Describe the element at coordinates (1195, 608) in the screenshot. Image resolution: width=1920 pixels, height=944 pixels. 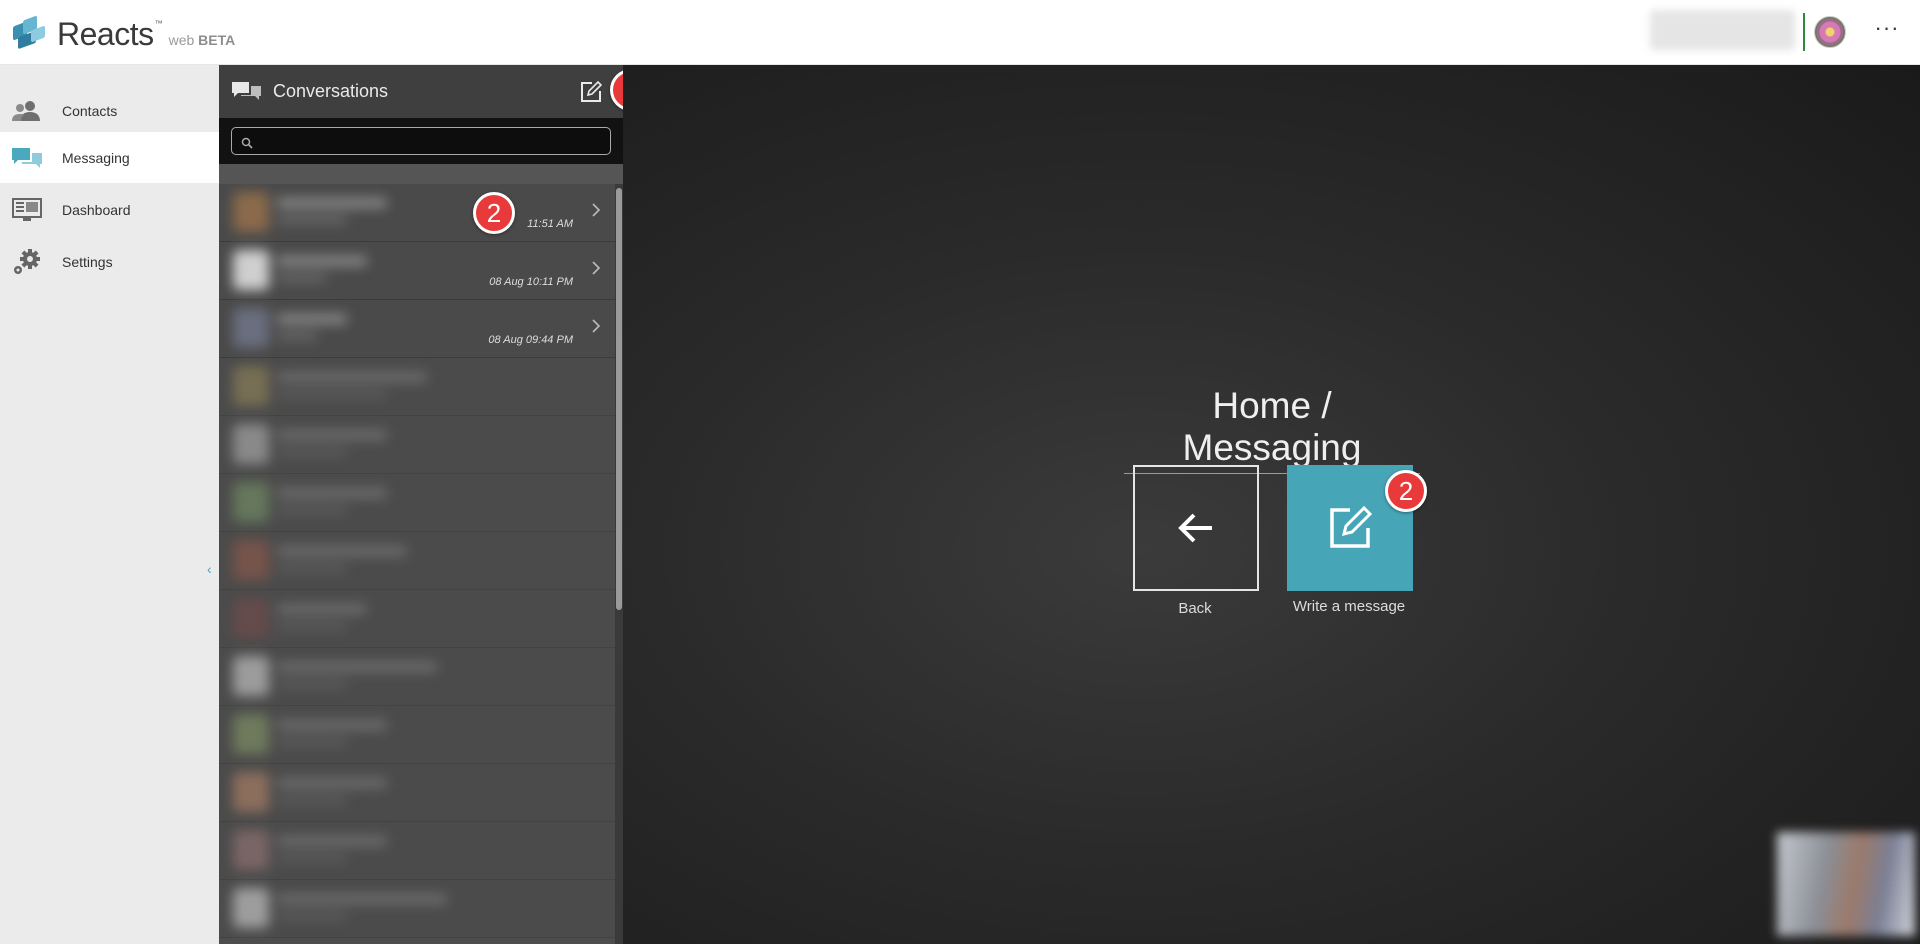
I see `back-label: Back` at that location.